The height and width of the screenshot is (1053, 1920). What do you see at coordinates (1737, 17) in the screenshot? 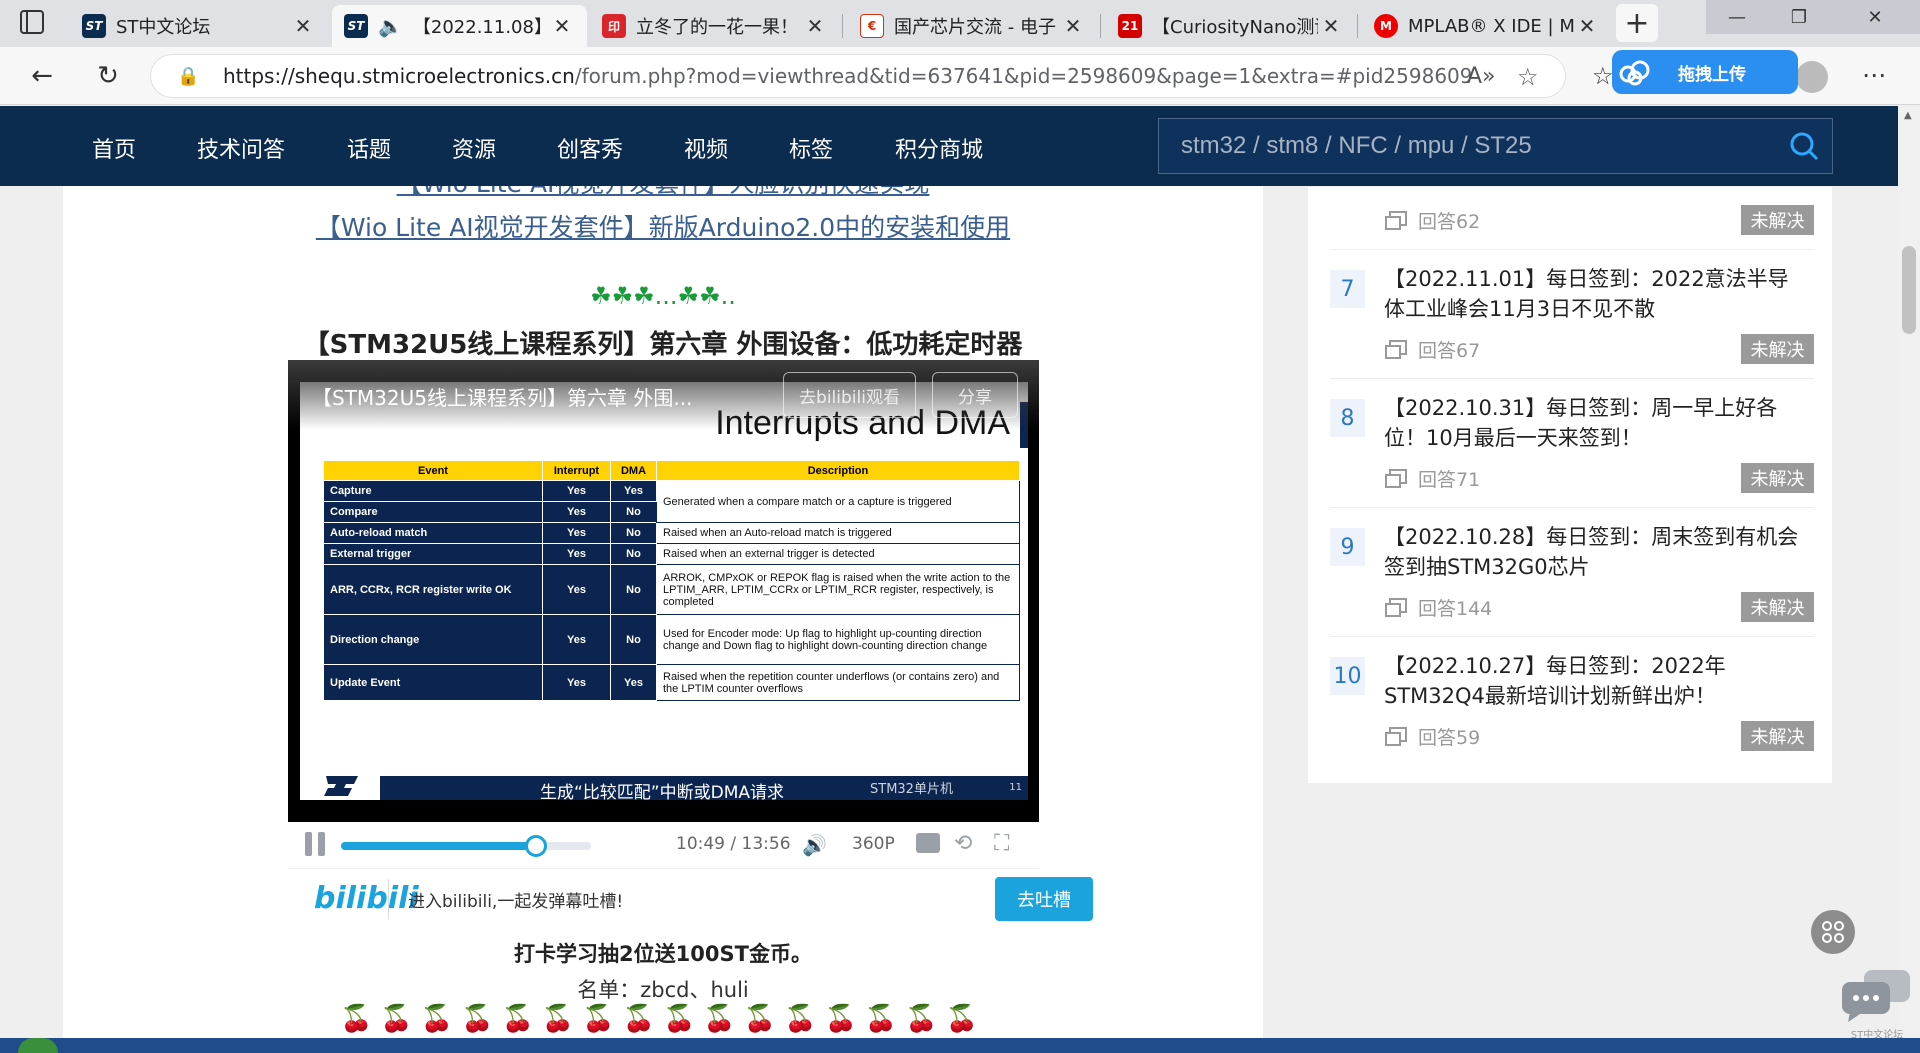
I see `minimize-icon: —` at bounding box center [1737, 17].